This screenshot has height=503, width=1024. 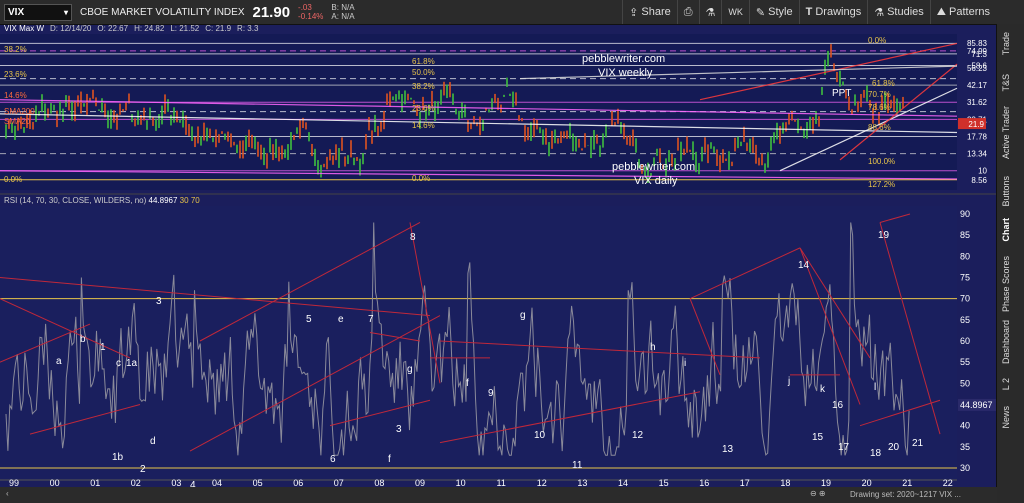 What do you see at coordinates (656, 181) in the screenshot?
I see `price-annotation: VIX daily` at bounding box center [656, 181].